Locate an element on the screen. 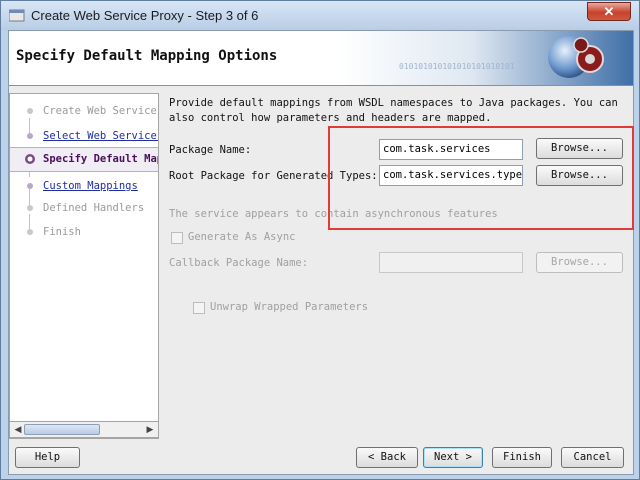 The height and width of the screenshot is (480, 640). scroll-right-arrow-icon: ▶ is located at coordinates (150, 429).